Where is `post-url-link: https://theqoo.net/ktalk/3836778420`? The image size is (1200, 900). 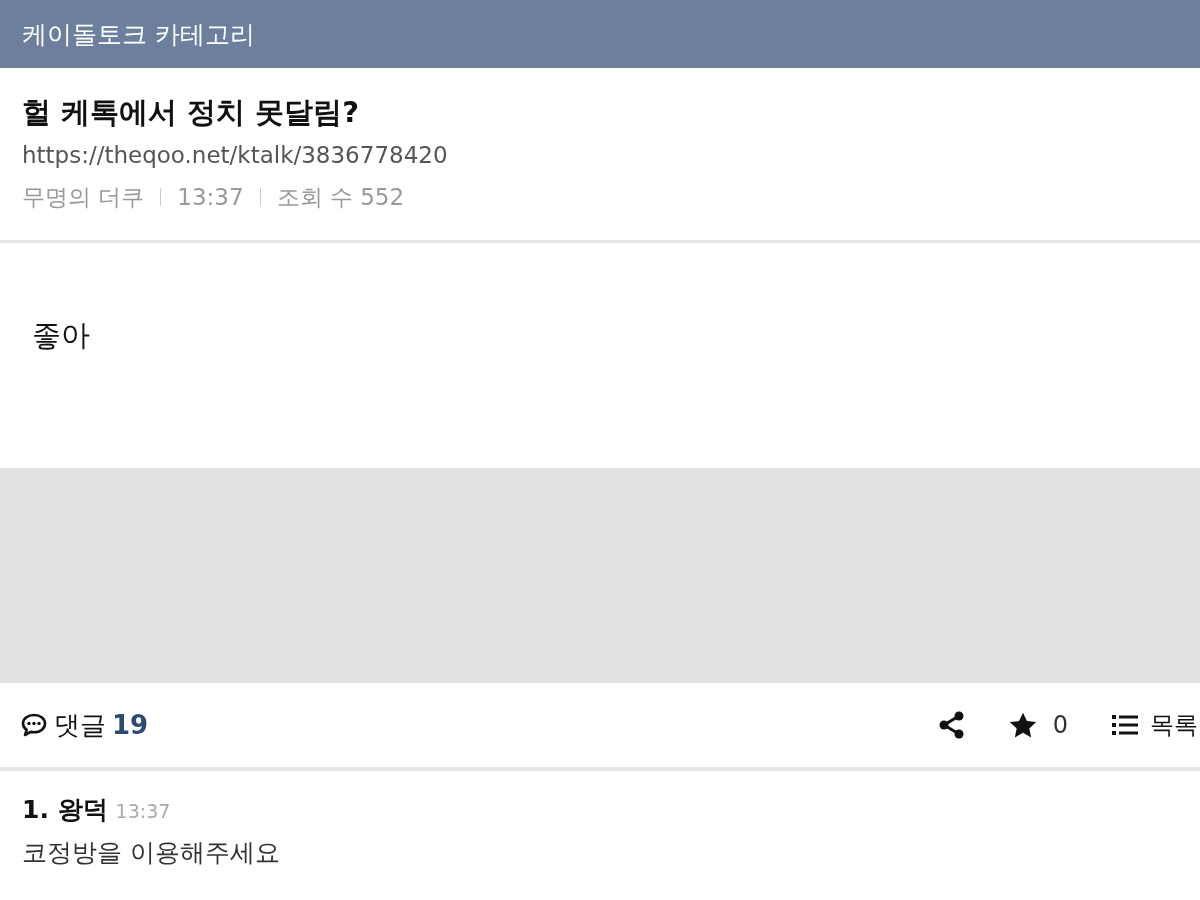
post-url-link: https://theqoo.net/ktalk/3836778420 is located at coordinates (600, 155).